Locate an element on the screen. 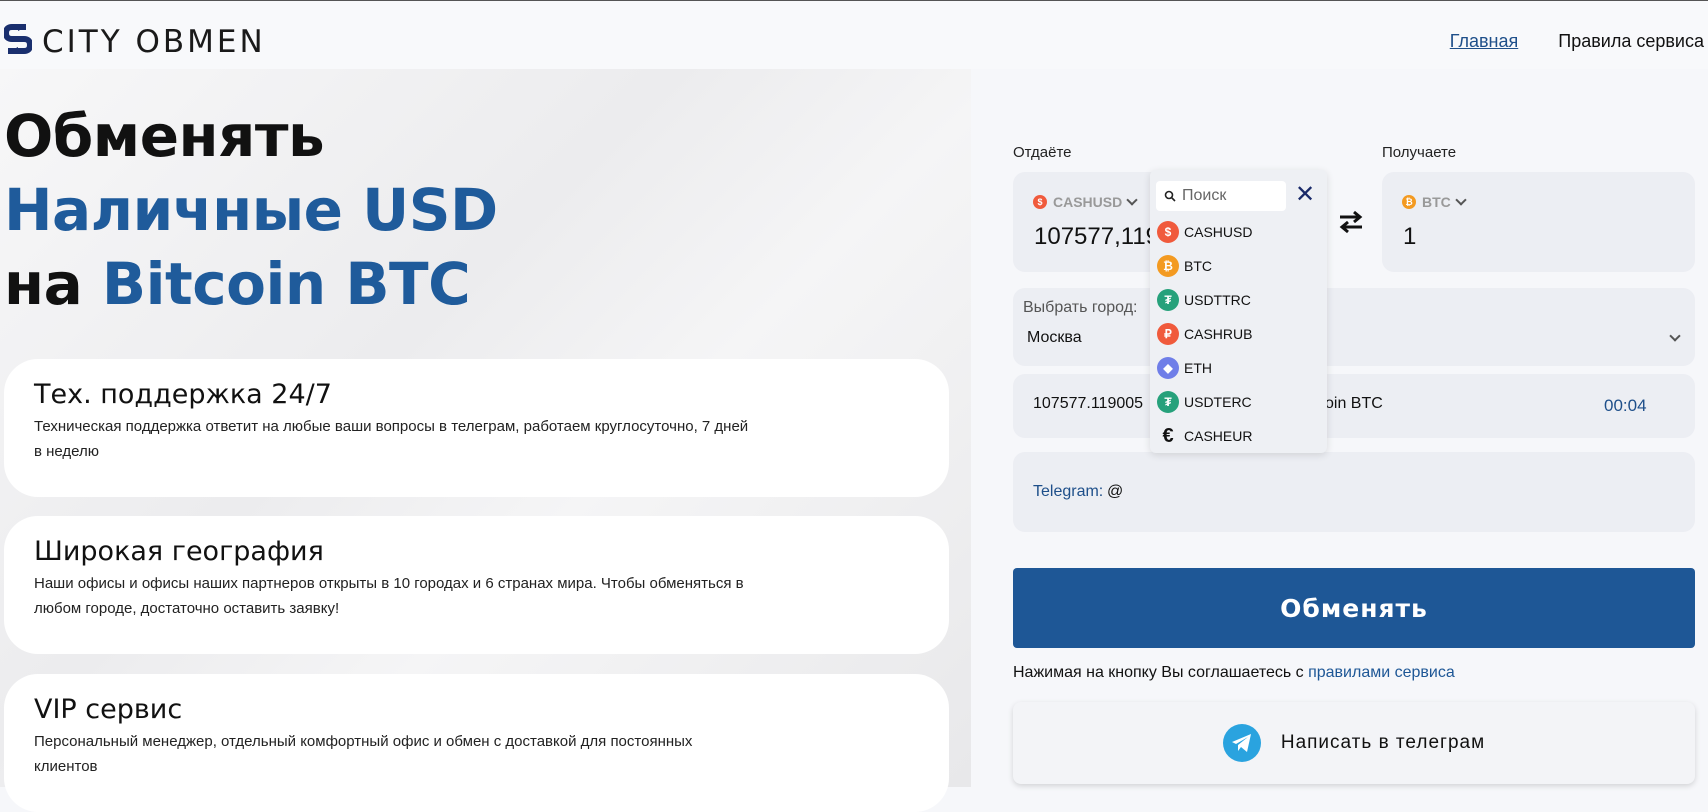 The image size is (1708, 812). currency-option-casheur: € CASHEUR is located at coordinates (1204, 436).